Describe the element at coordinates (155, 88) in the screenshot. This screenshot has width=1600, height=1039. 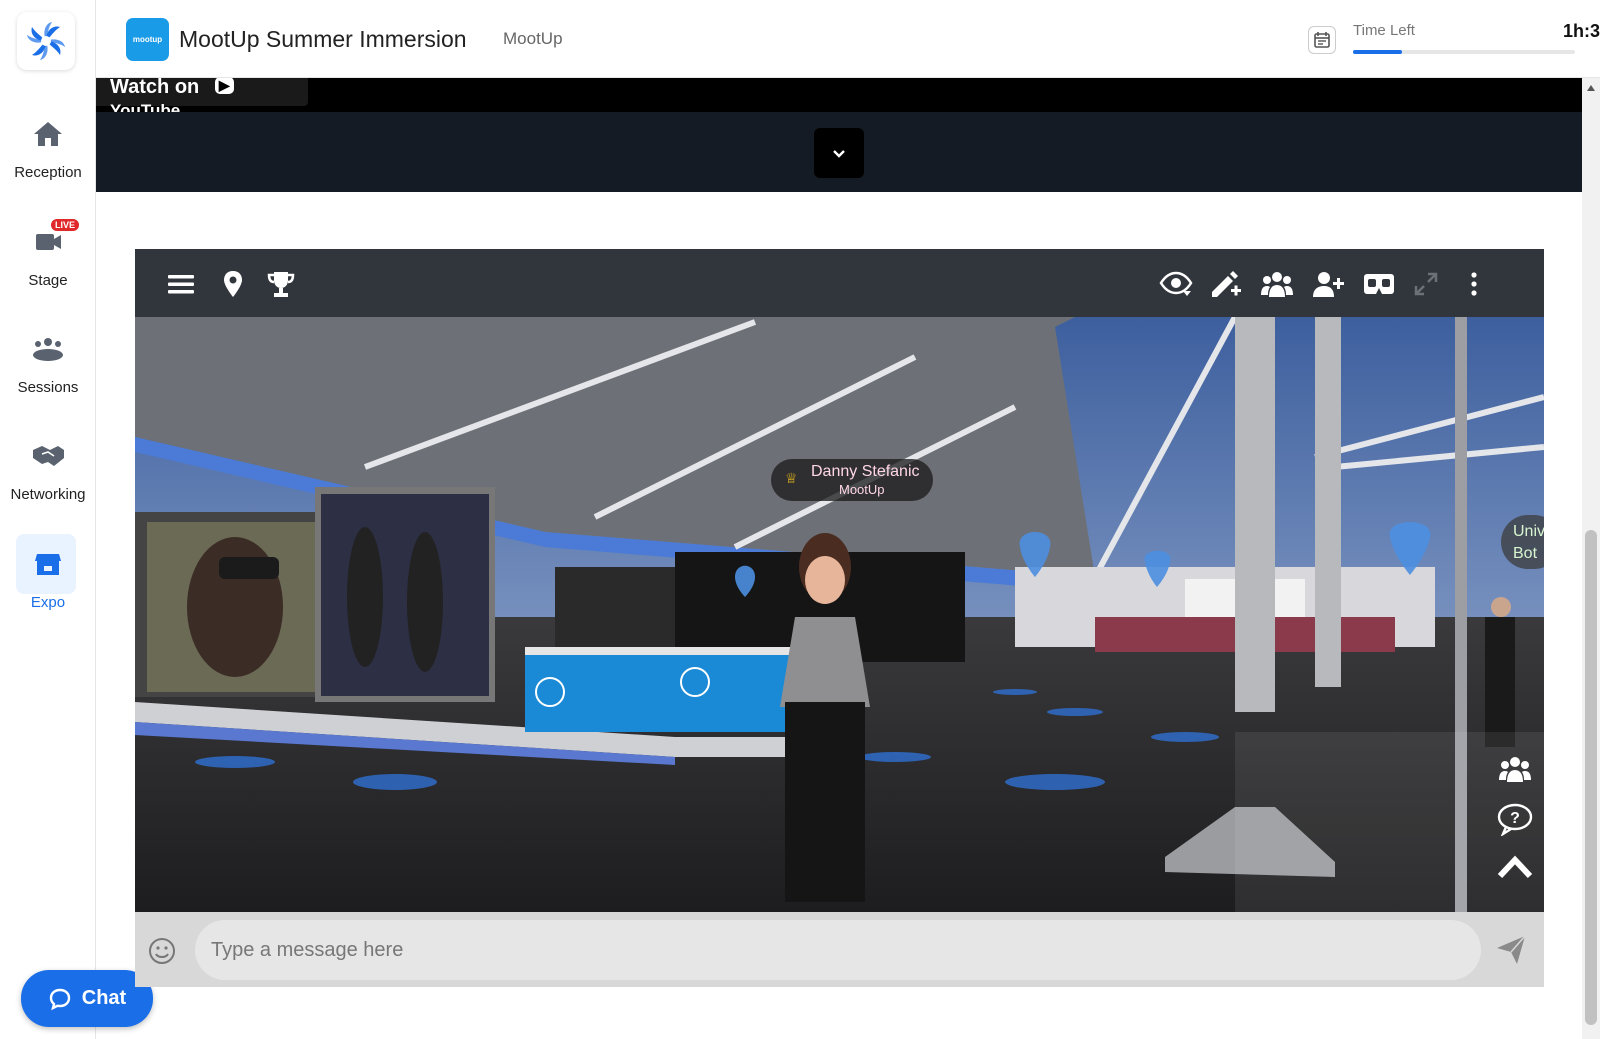
I see `watch-on-label: Watch on` at that location.